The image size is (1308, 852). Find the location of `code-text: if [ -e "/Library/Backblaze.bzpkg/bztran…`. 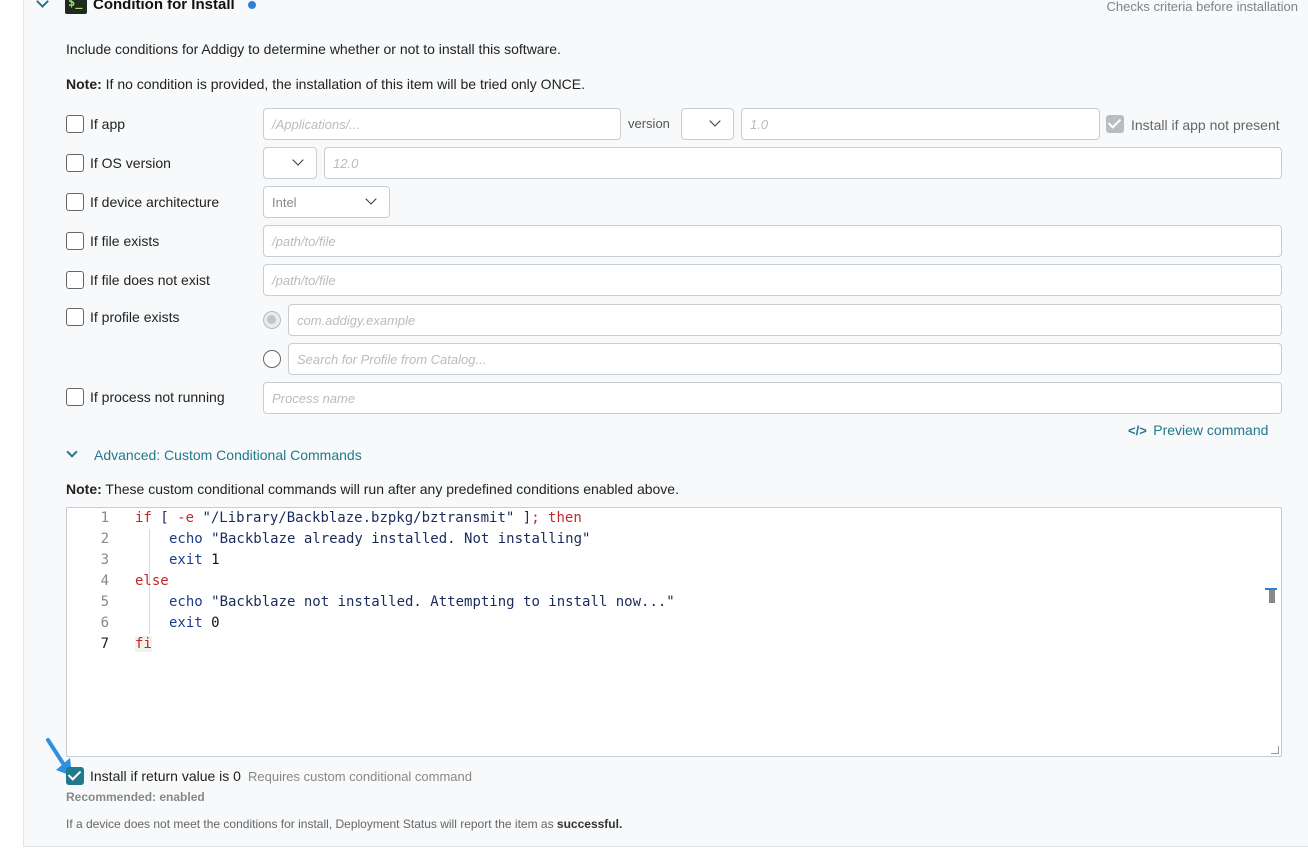

code-text: if [ -e "/Library/Backblaze.bzpkg/bztran… is located at coordinates (358, 518).